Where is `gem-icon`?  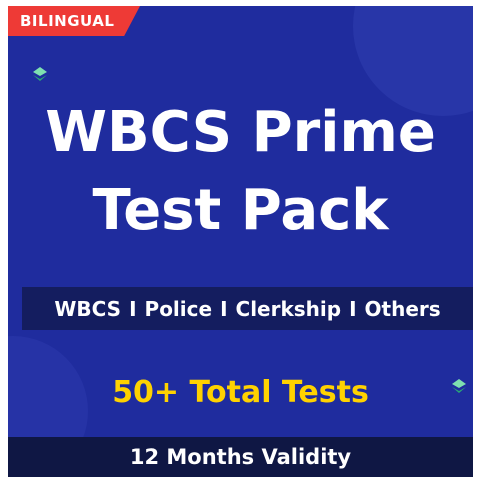
gem-icon is located at coordinates (40, 74).